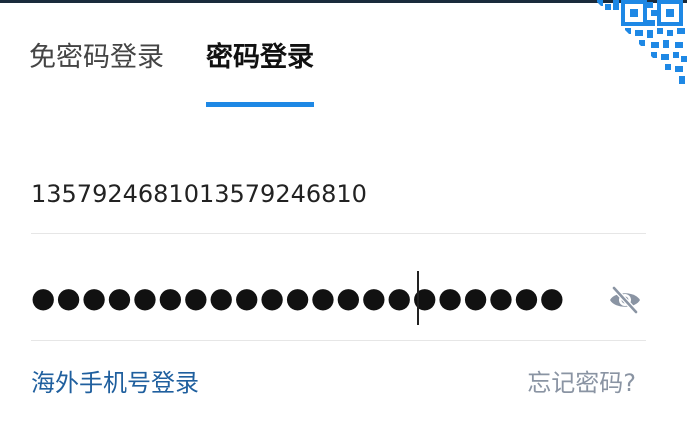 This screenshot has height=441, width=687. What do you see at coordinates (343, 1) in the screenshot?
I see `top-border` at bounding box center [343, 1].